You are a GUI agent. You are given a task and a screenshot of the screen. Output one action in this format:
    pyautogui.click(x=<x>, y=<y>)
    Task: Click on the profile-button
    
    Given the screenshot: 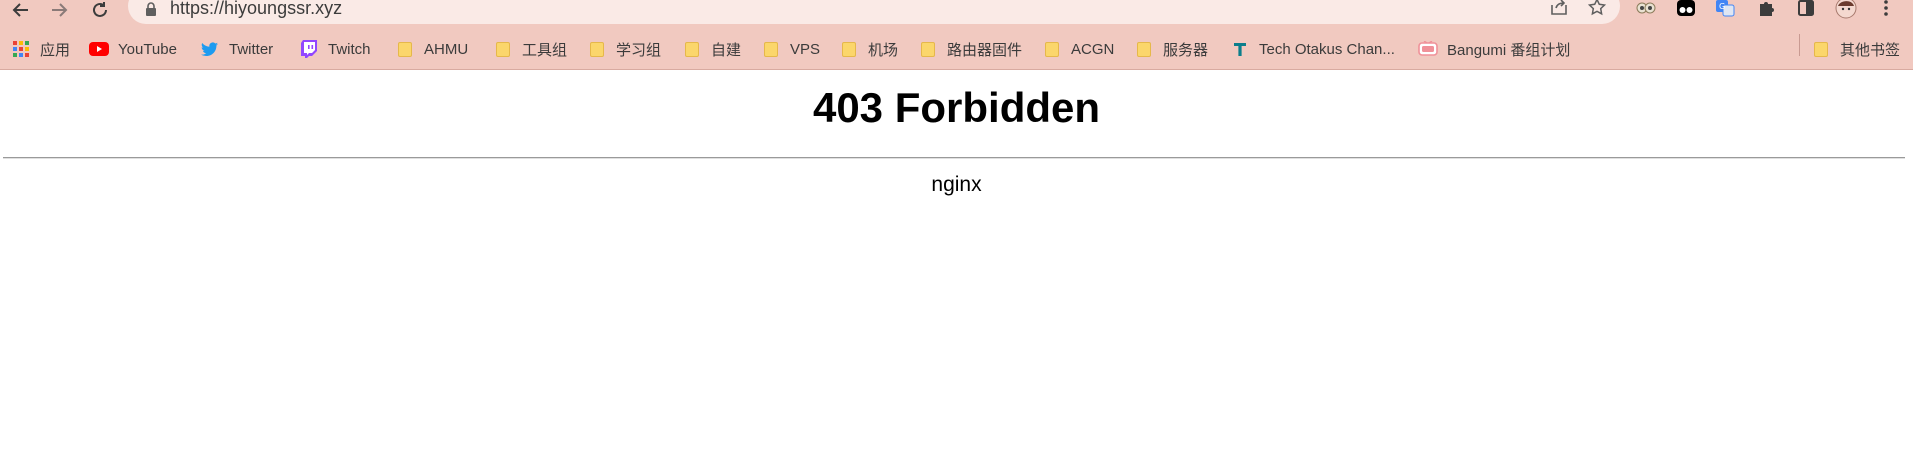 What is the action you would take?
    pyautogui.click(x=1846, y=9)
    